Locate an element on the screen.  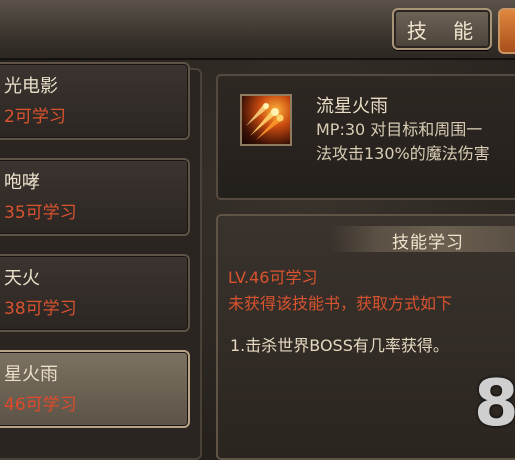
learn-title: 技能学习 is located at coordinates (428, 243).